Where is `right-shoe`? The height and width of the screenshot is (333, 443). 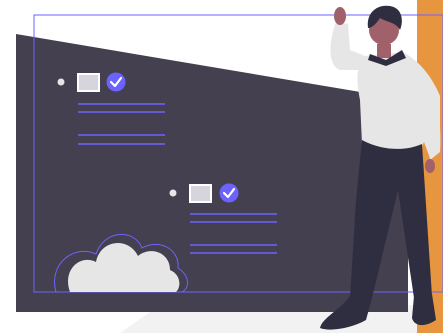
right-shoe is located at coordinates (424, 310).